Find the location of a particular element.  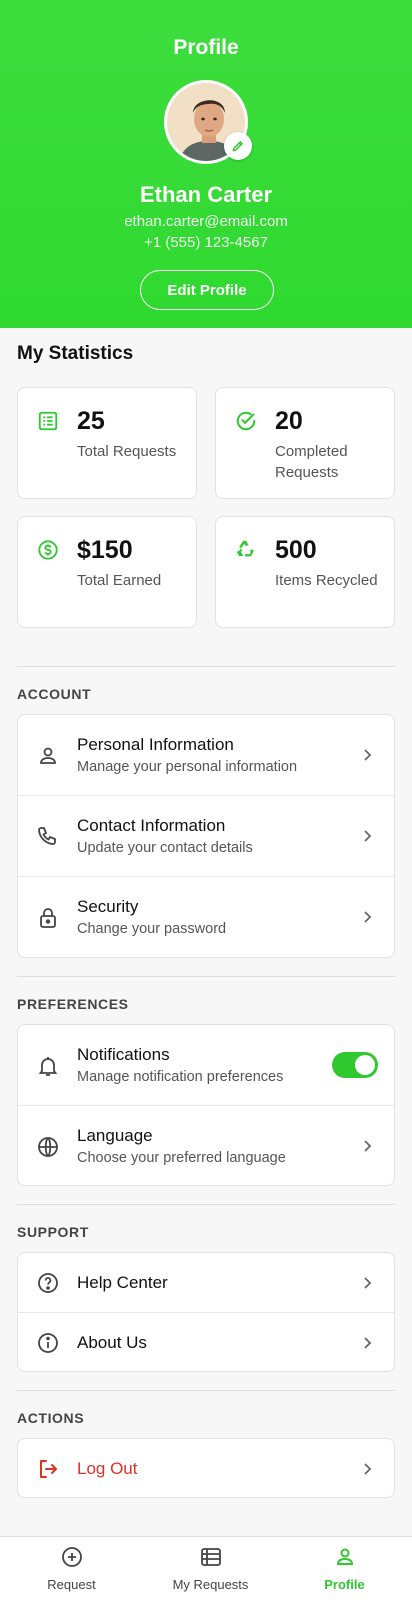

dollar-icon is located at coordinates (48, 550).